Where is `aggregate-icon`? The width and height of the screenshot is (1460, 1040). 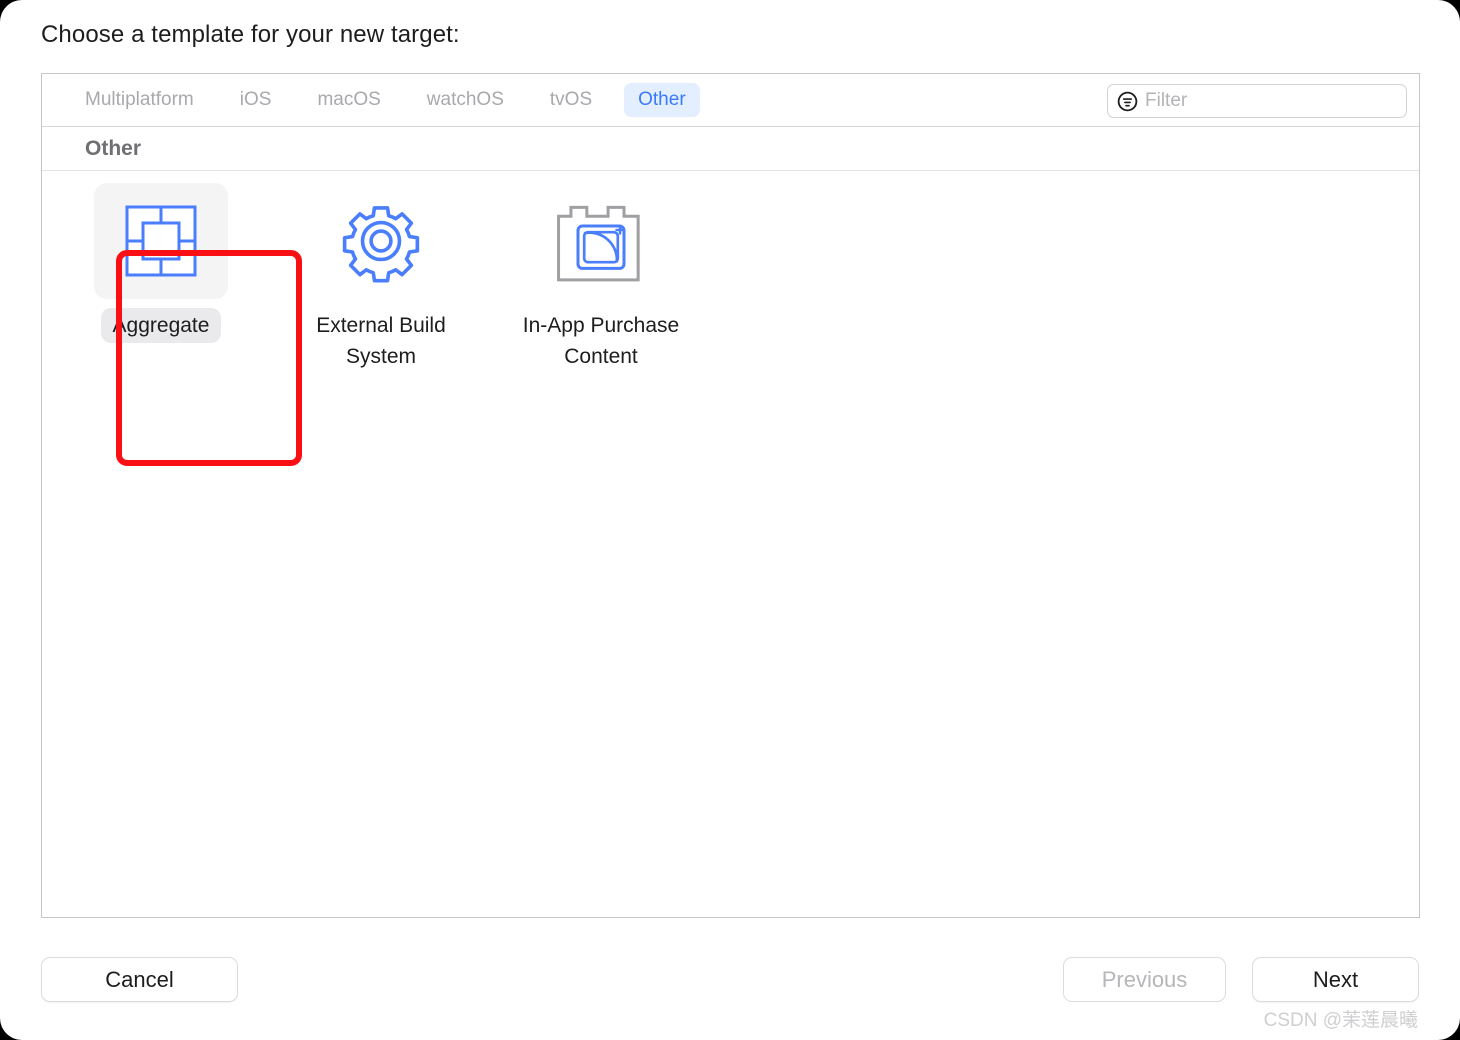
aggregate-icon is located at coordinates (161, 241).